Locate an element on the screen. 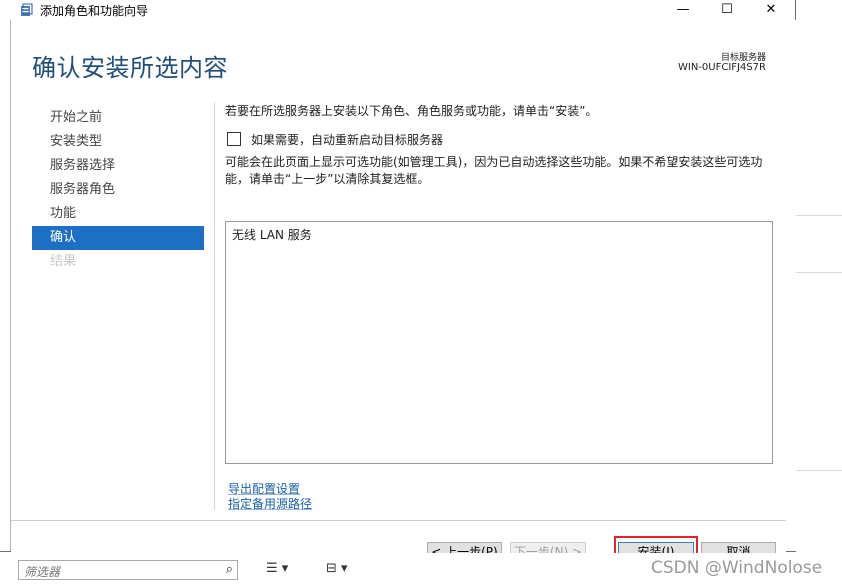 The image size is (842, 586). list-item: 无线 LAN 服务 is located at coordinates (272, 235).